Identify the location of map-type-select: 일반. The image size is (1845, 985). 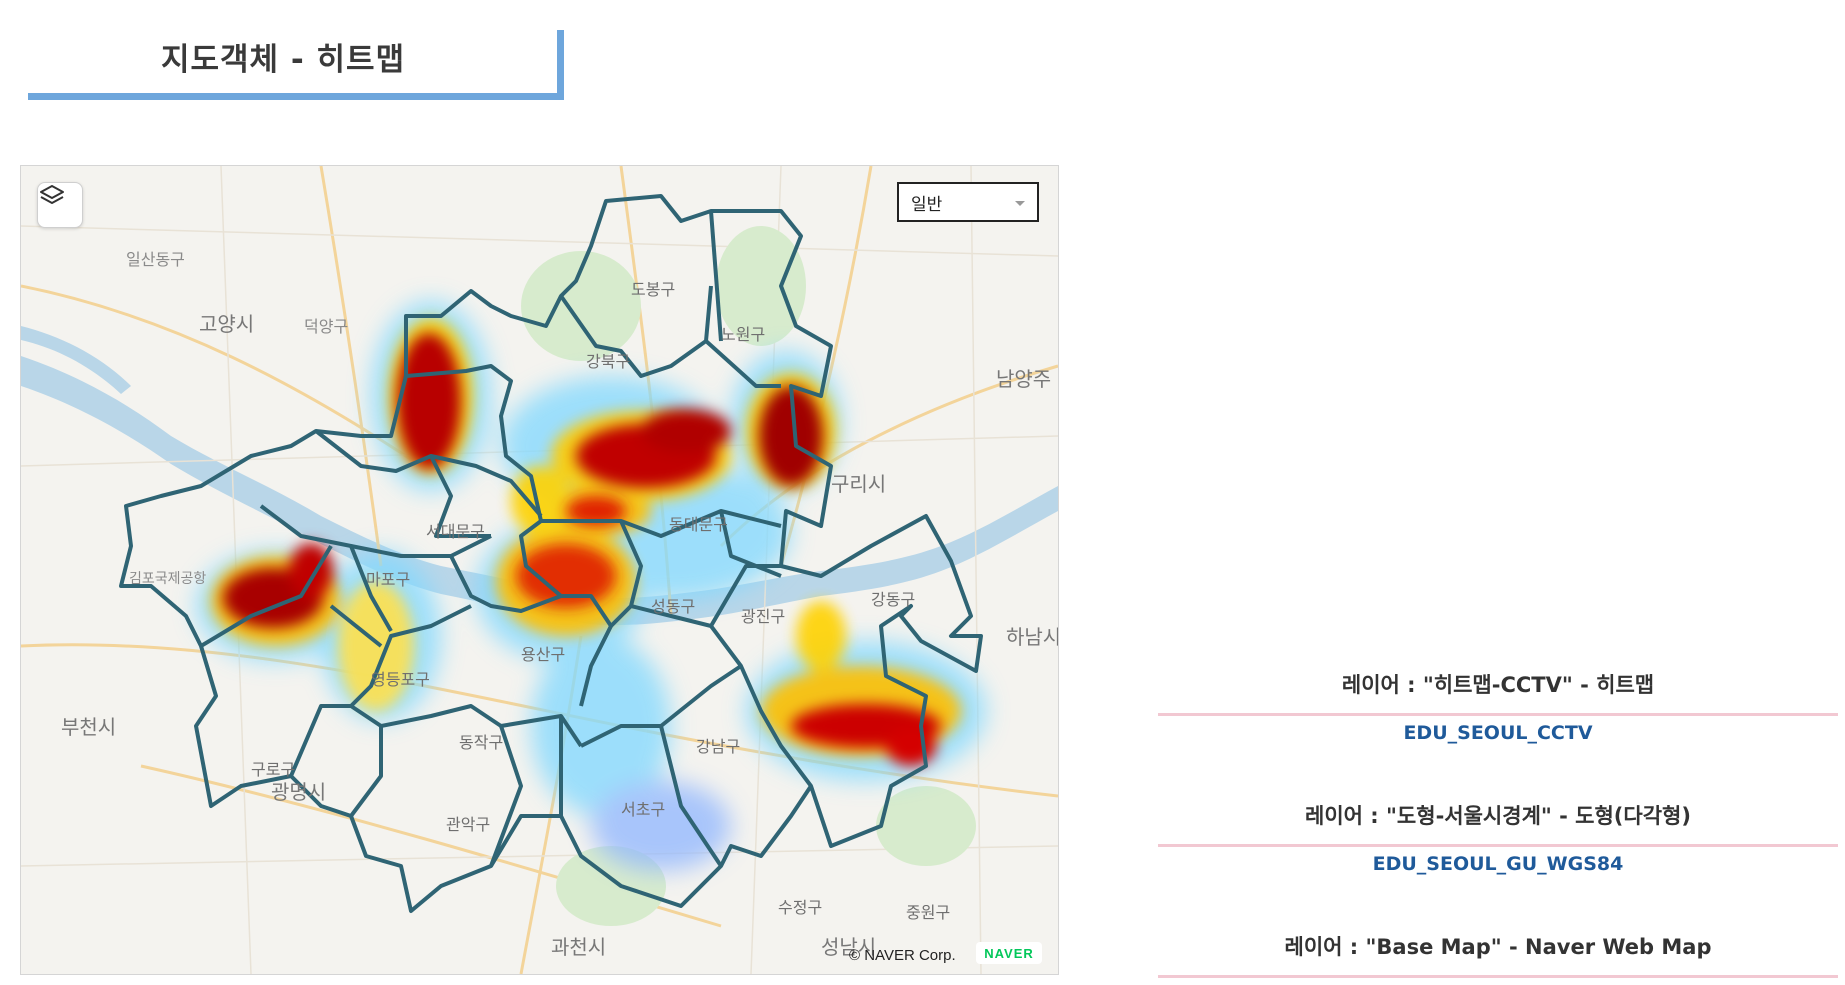
(968, 202).